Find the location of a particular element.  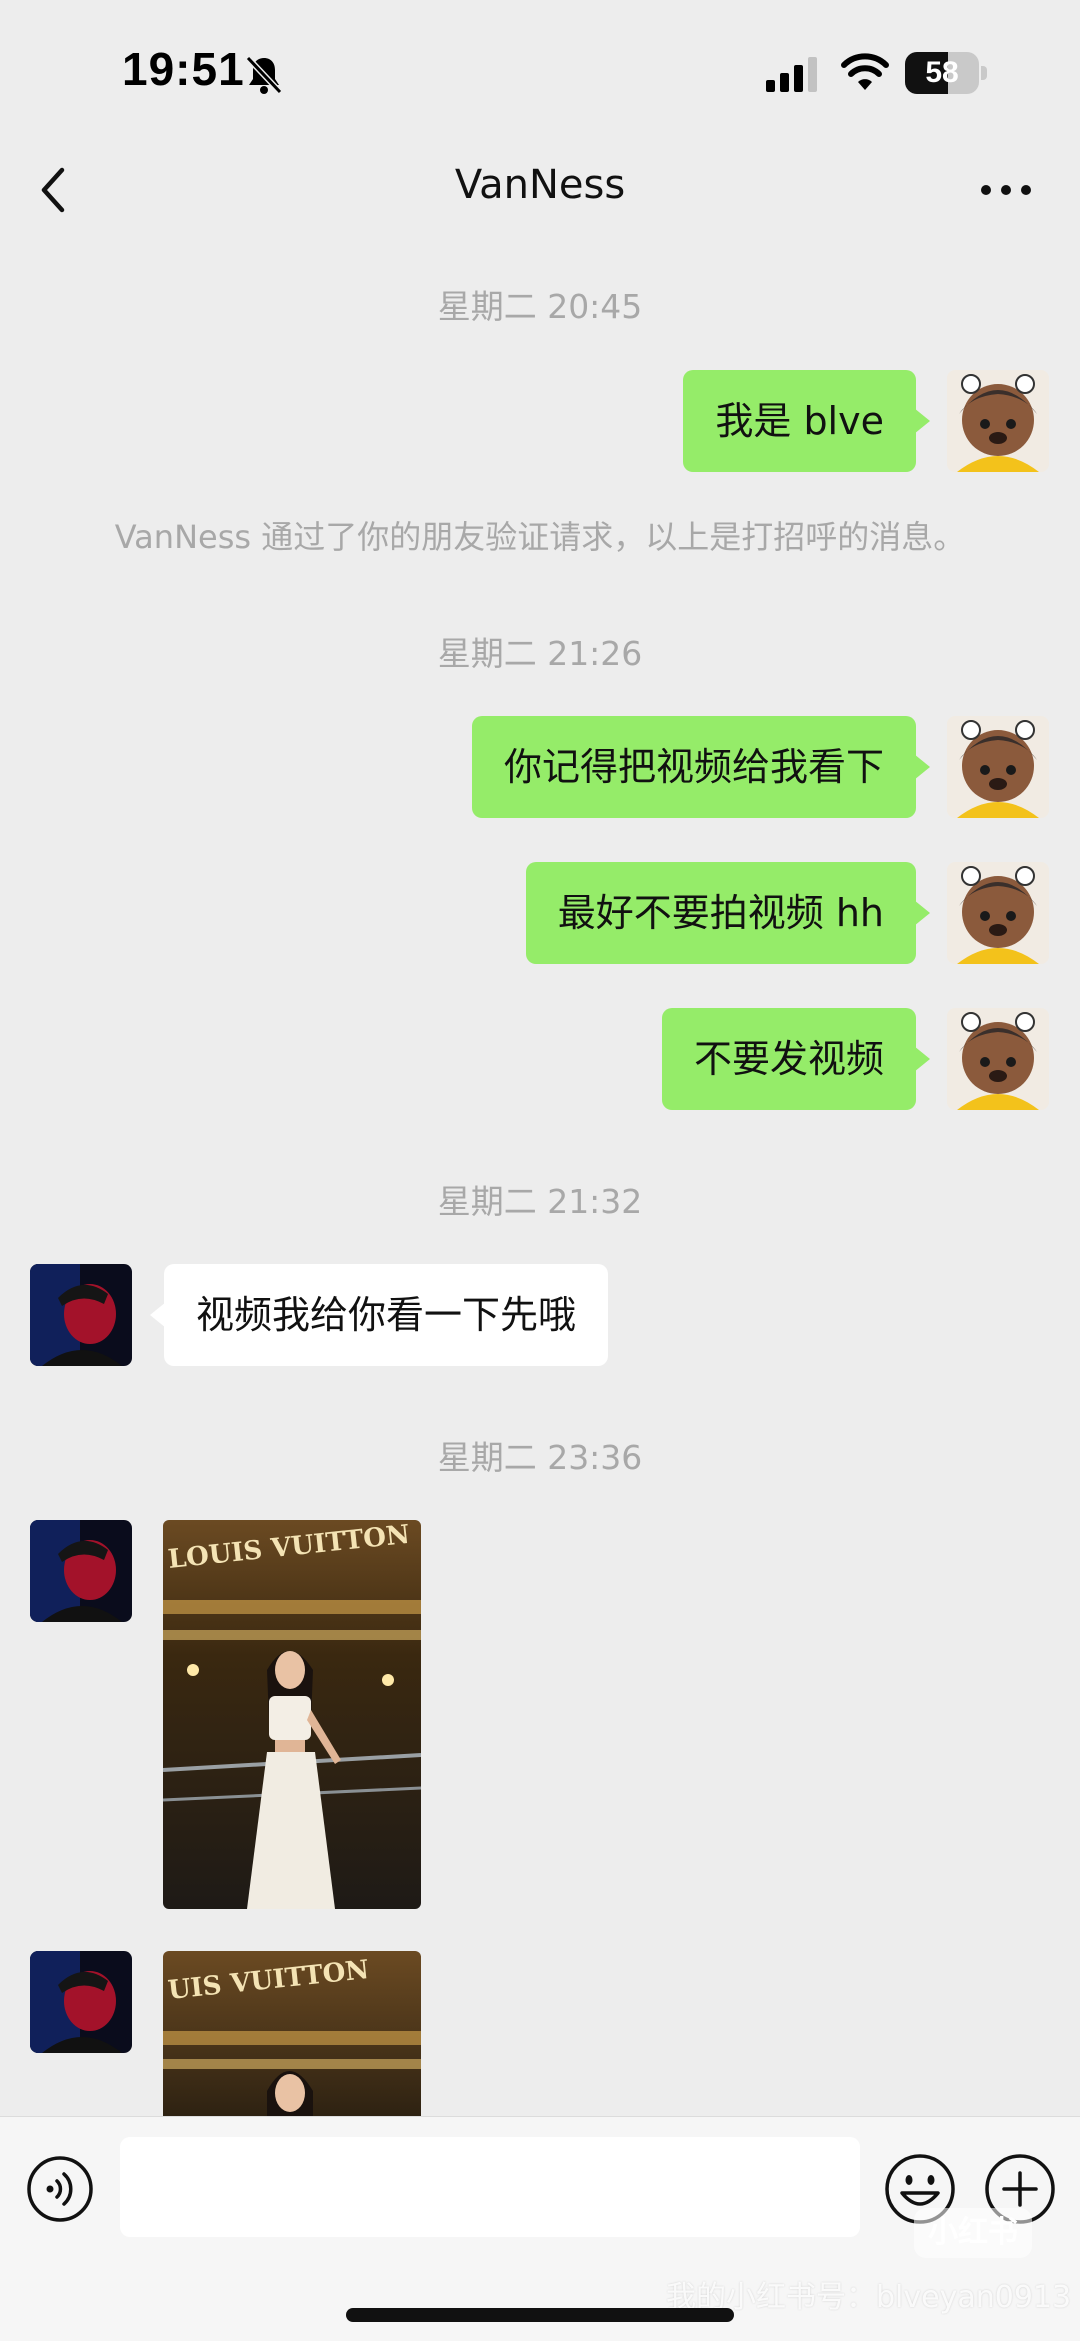

battery-icon: 58 is located at coordinates (946, 73).